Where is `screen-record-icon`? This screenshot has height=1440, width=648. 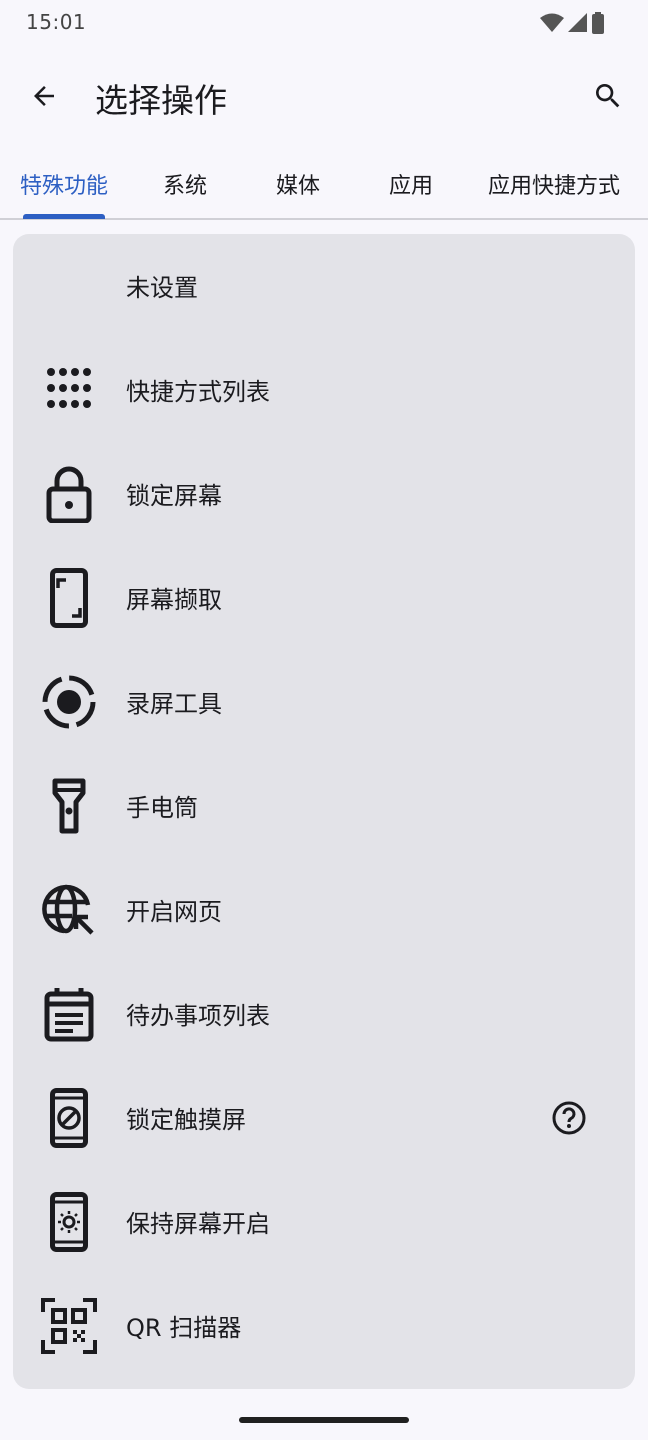
screen-record-icon is located at coordinates (69, 702).